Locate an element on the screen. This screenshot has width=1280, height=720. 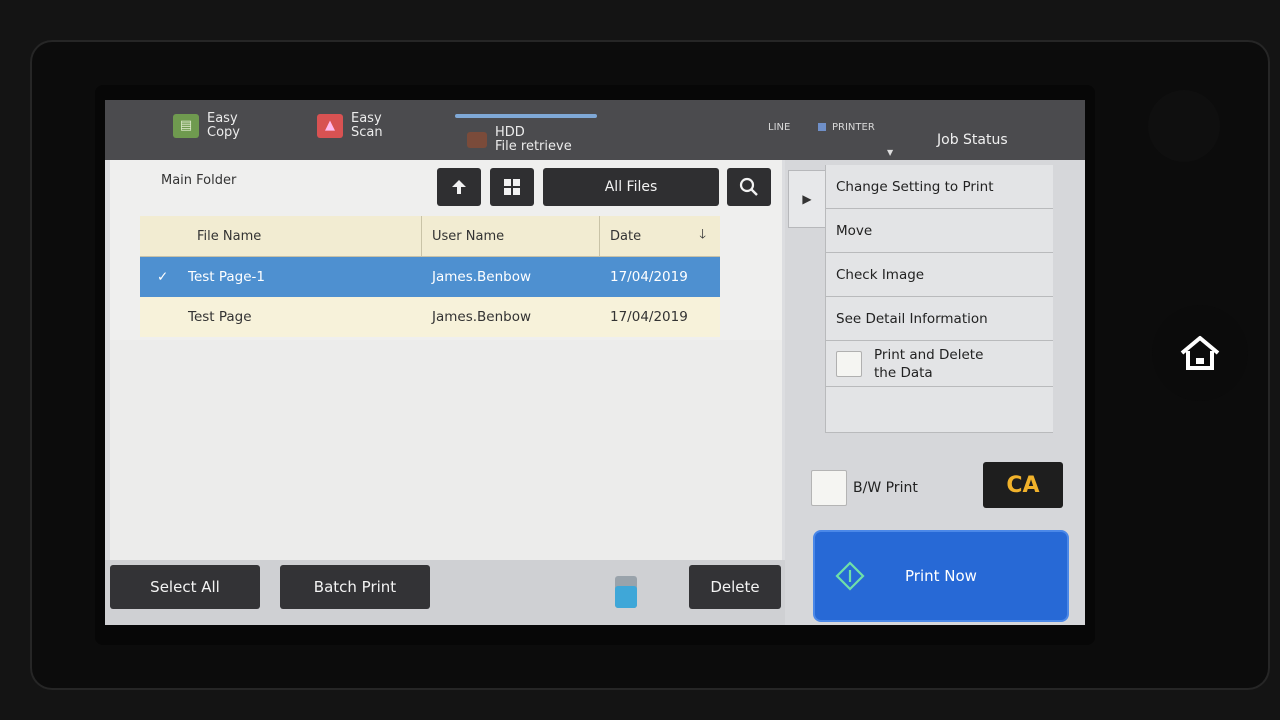
file-name-header: File Name is located at coordinates (281, 236).